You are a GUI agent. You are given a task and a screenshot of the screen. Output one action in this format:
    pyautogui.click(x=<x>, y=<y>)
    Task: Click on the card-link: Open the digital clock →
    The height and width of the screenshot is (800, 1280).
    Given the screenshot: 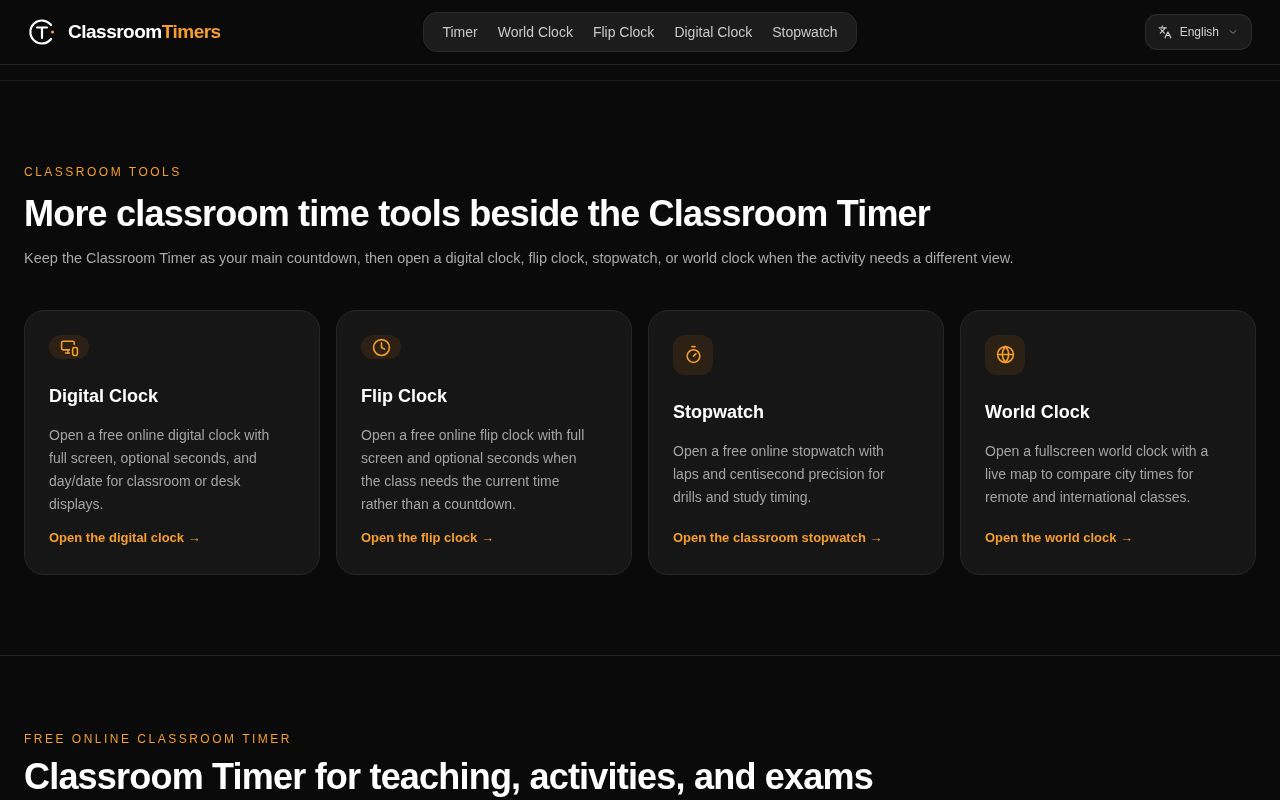 What is the action you would take?
    pyautogui.click(x=172, y=538)
    